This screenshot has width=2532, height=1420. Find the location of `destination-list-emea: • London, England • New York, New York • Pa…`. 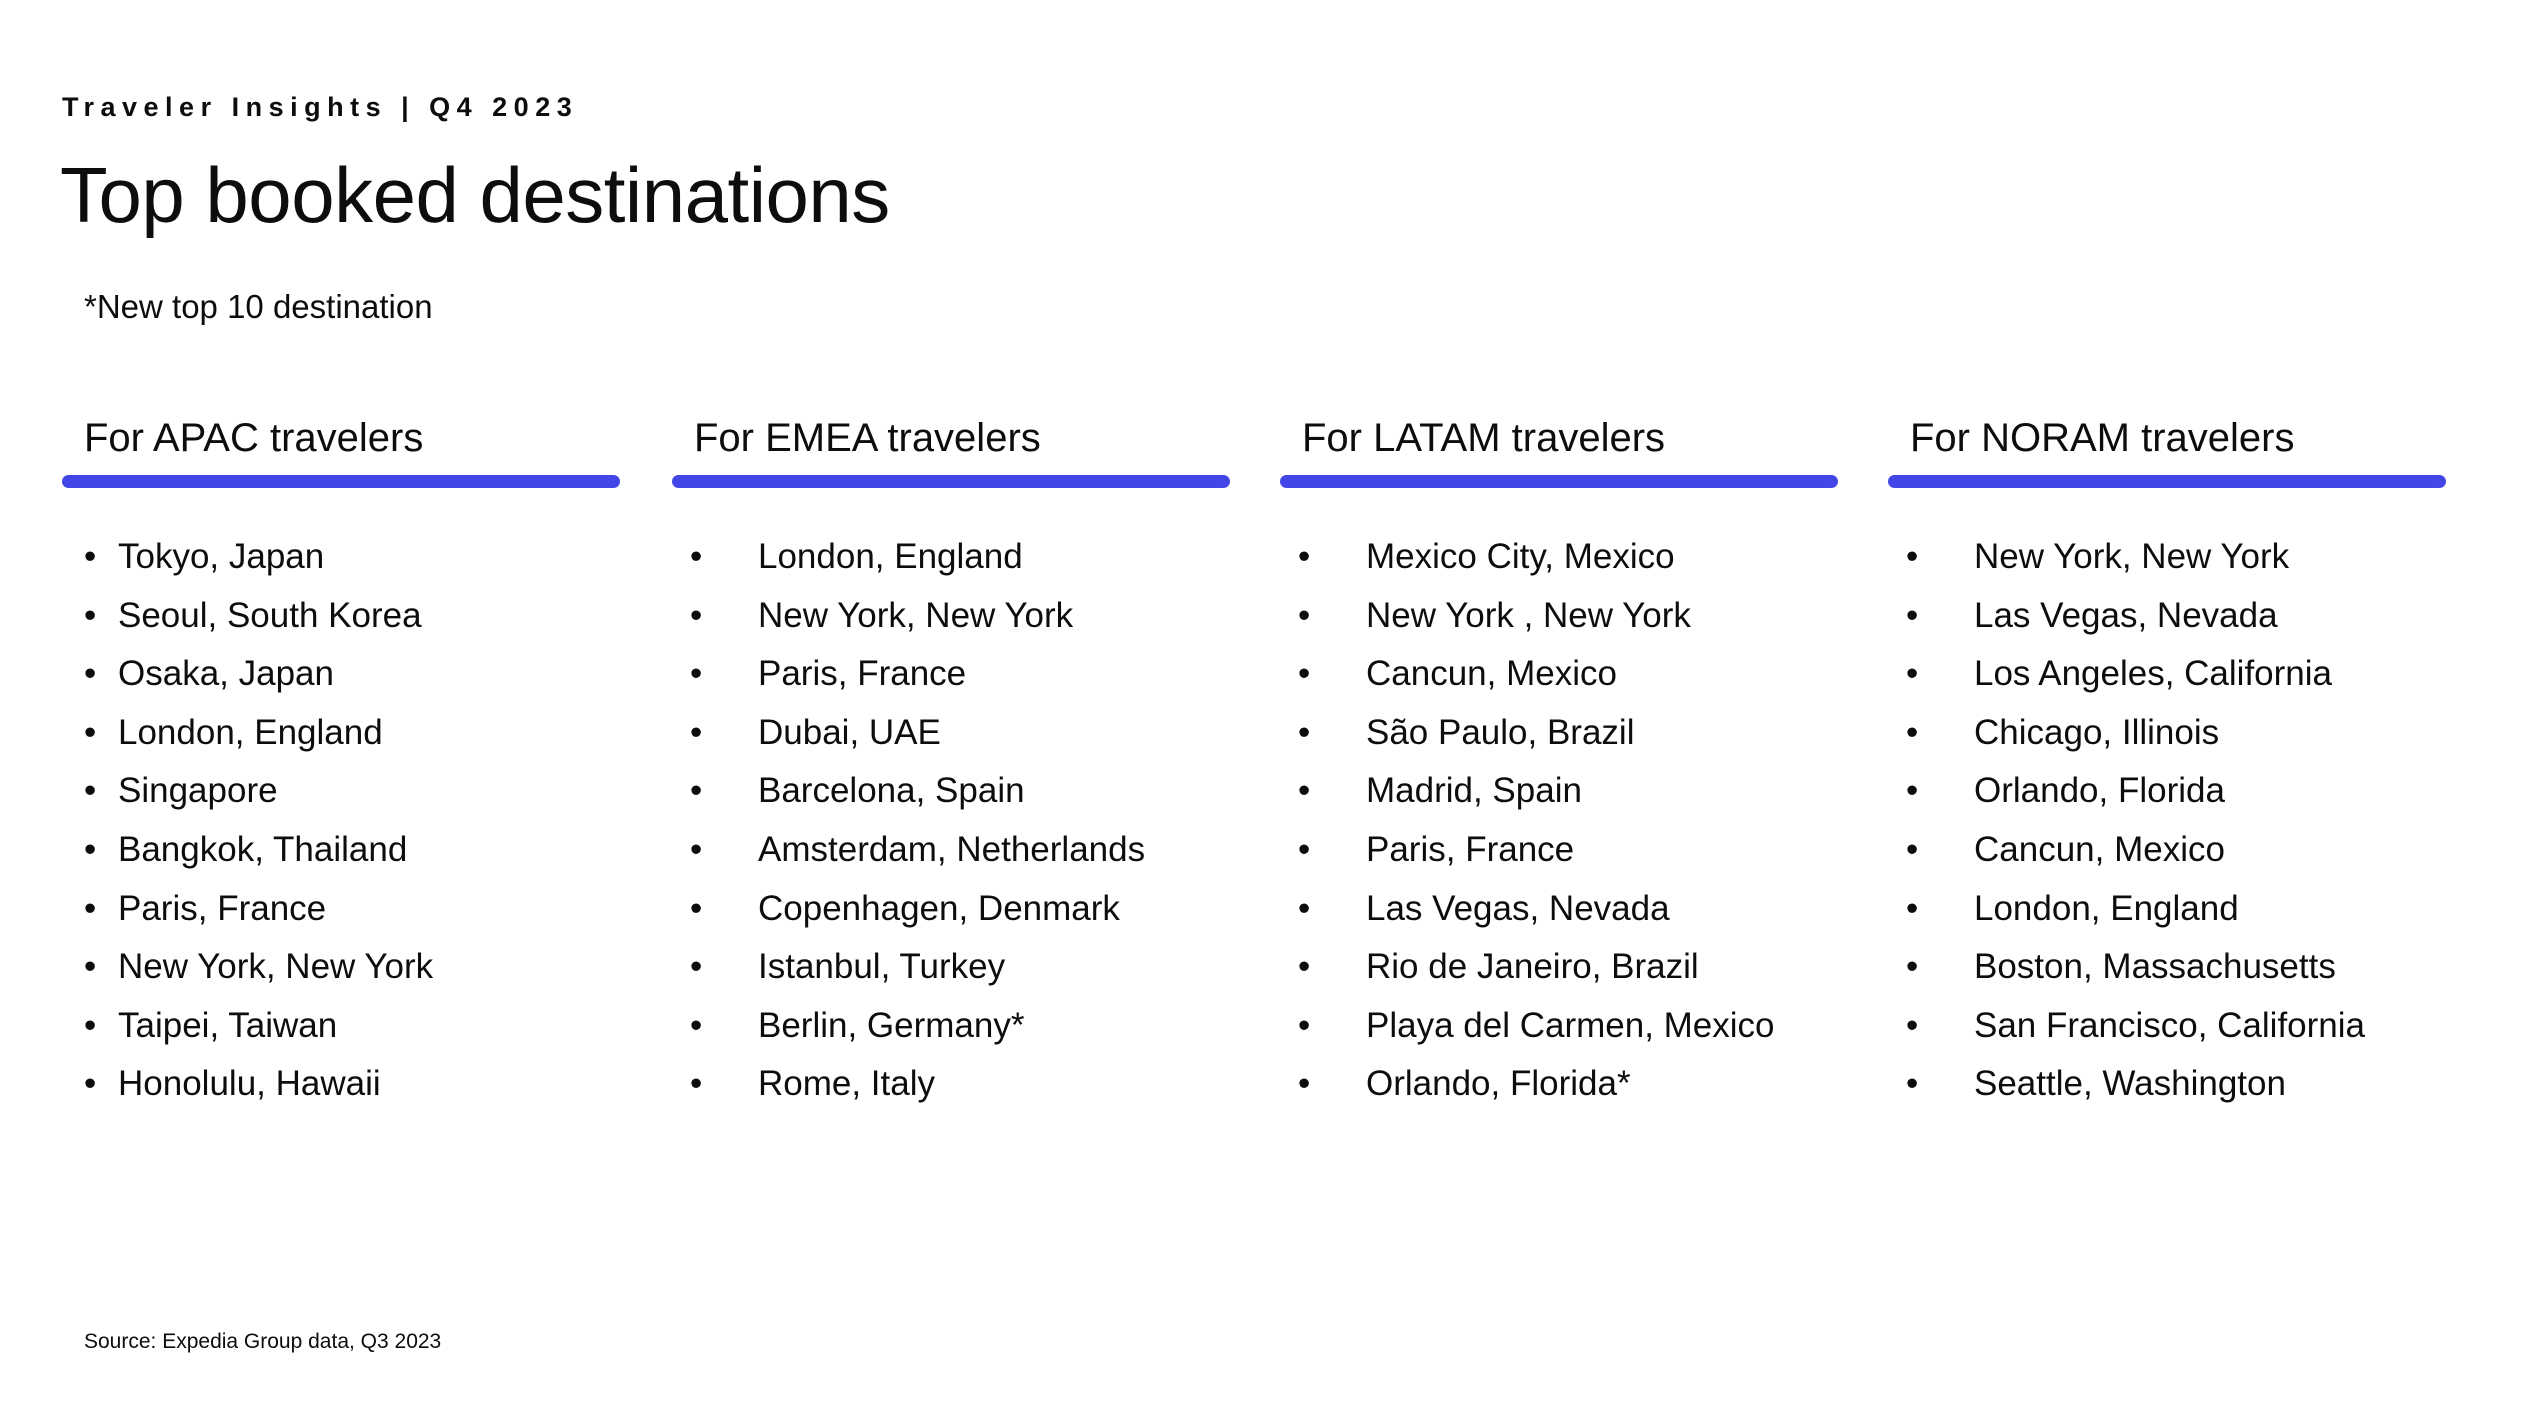

destination-list-emea: • London, England • New York, New York • Pa… is located at coordinates (953, 821).